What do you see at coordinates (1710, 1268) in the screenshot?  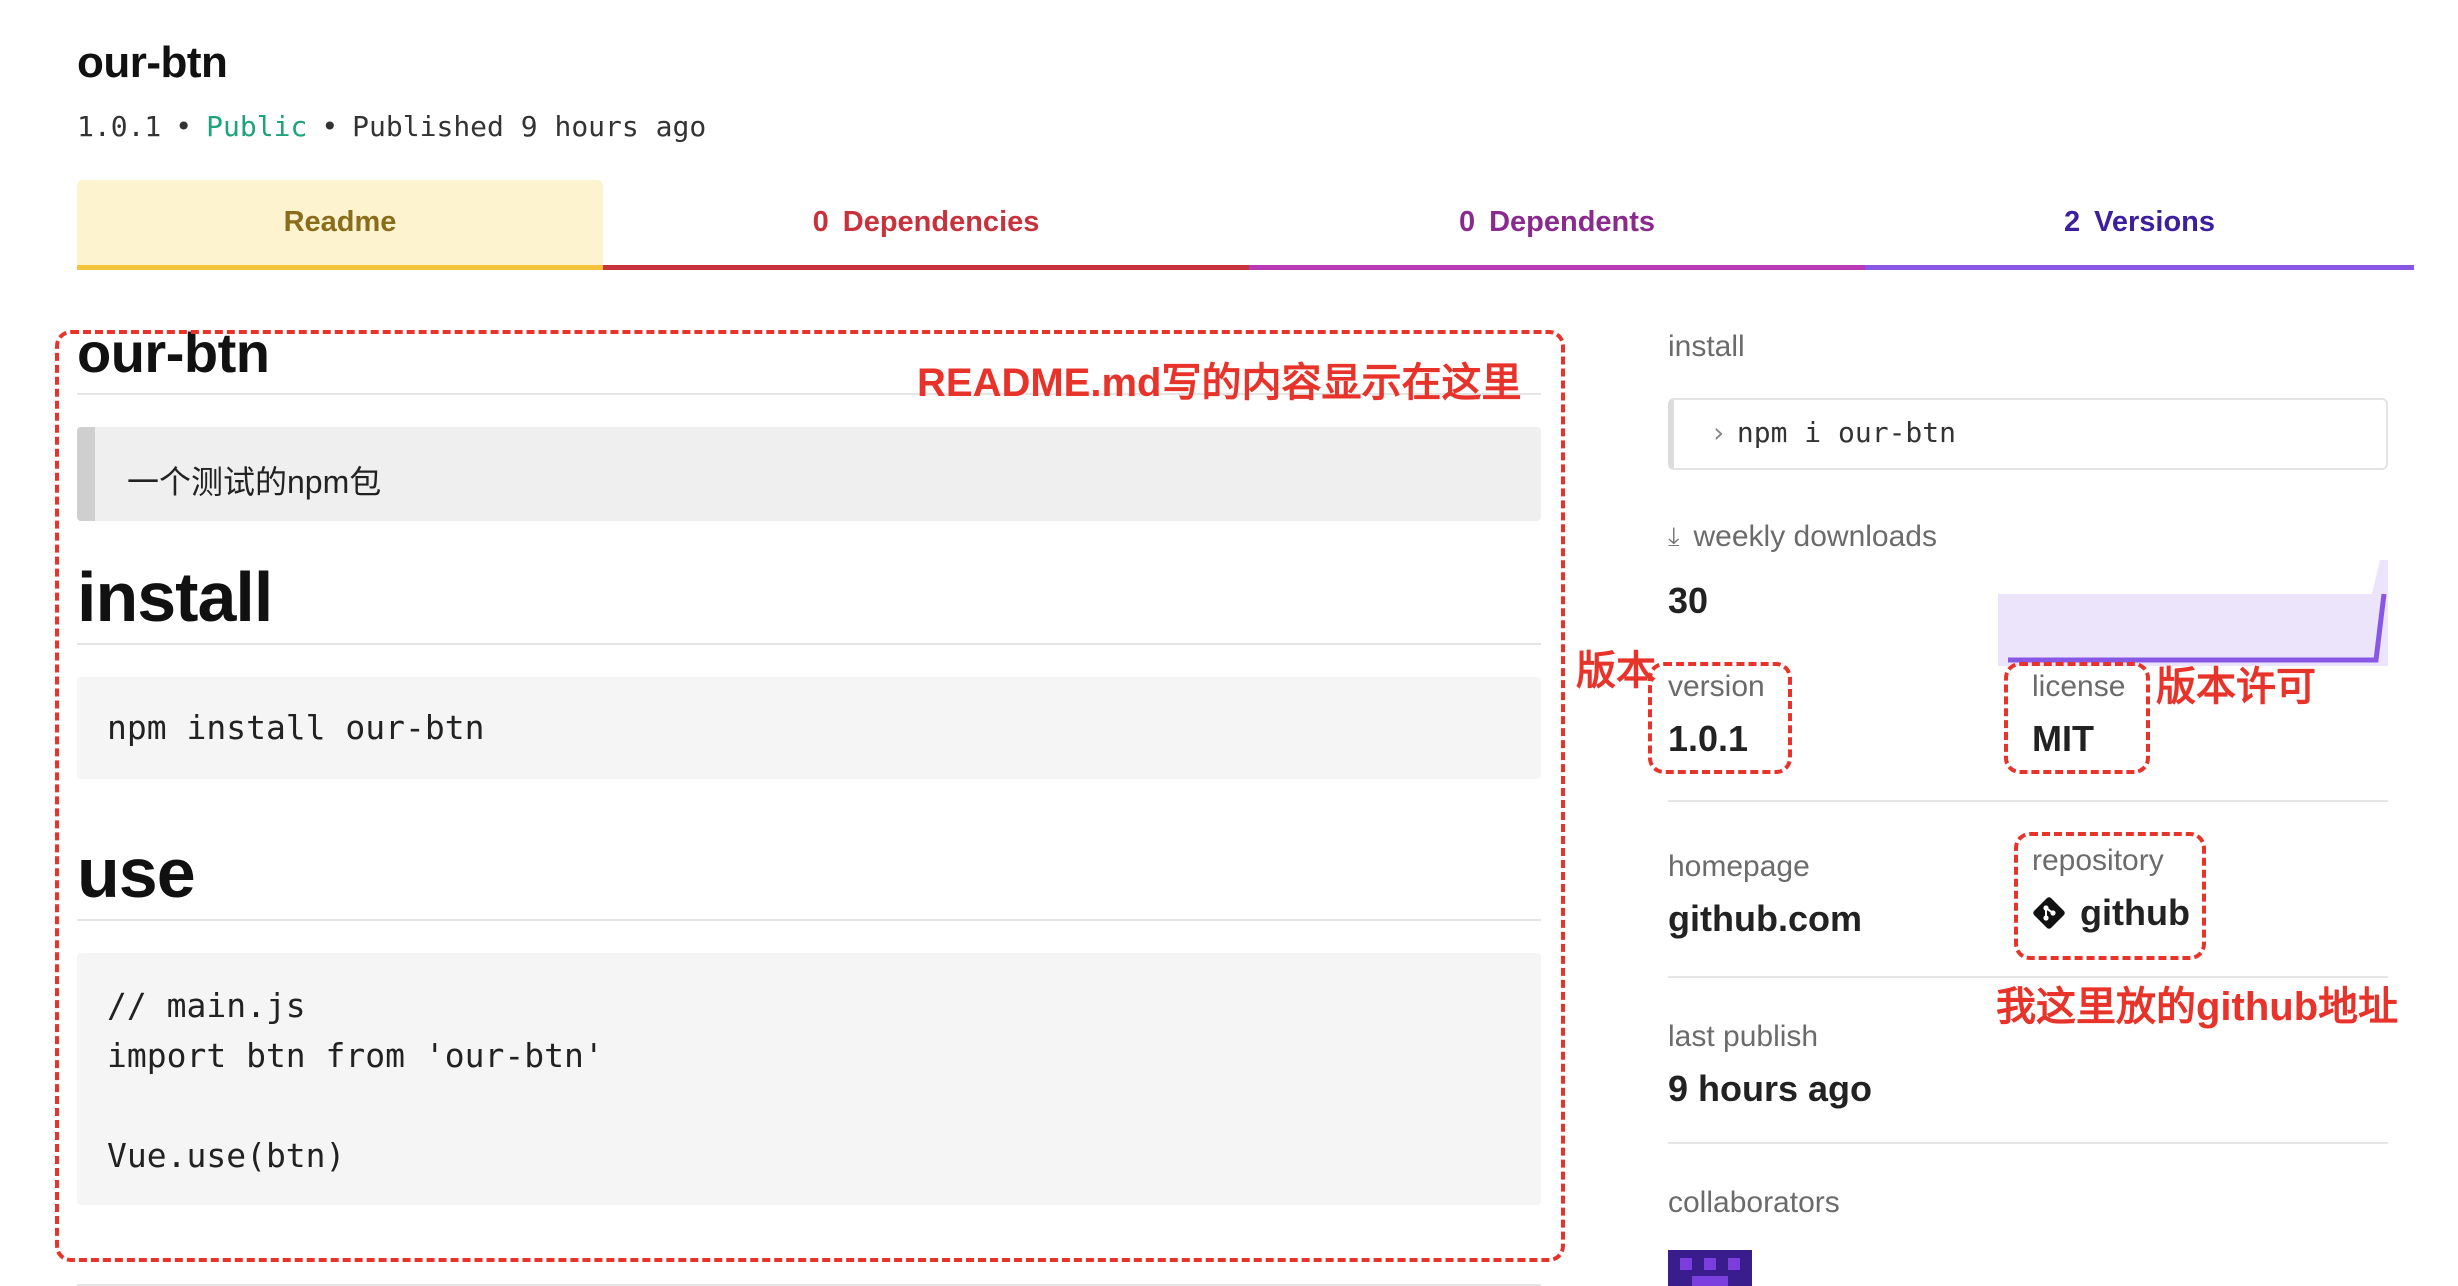 I see `collaborator-avatar` at bounding box center [1710, 1268].